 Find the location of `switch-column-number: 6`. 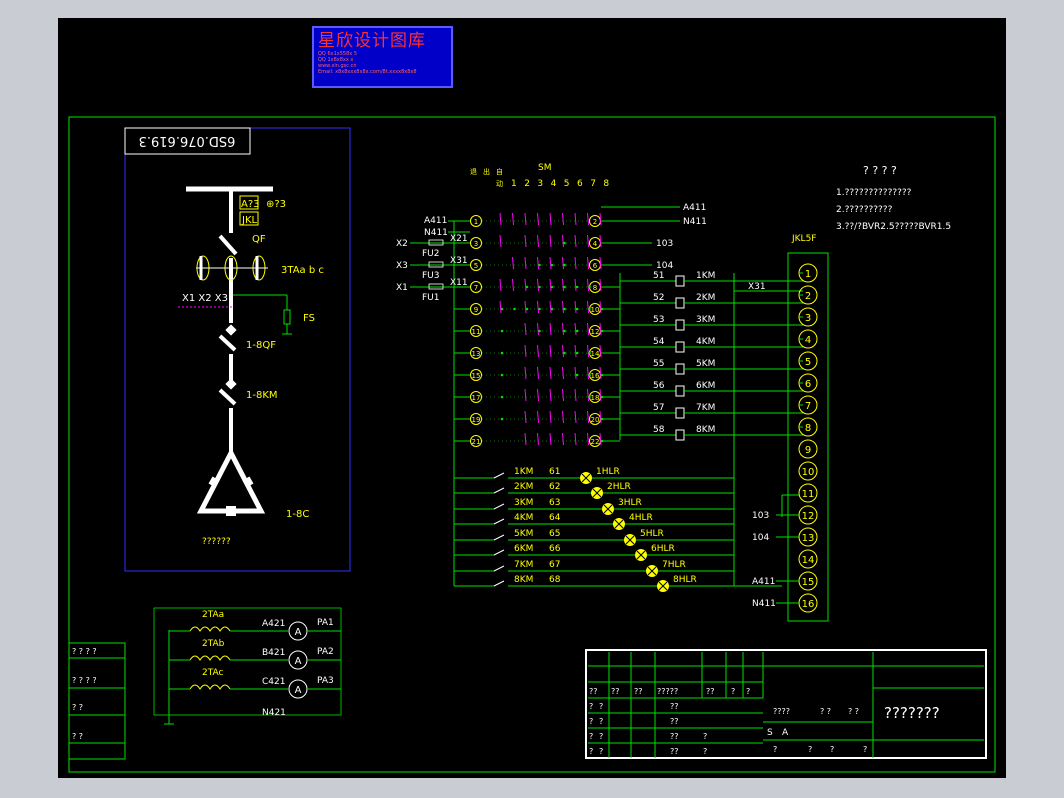

switch-column-number: 6 is located at coordinates (580, 184).